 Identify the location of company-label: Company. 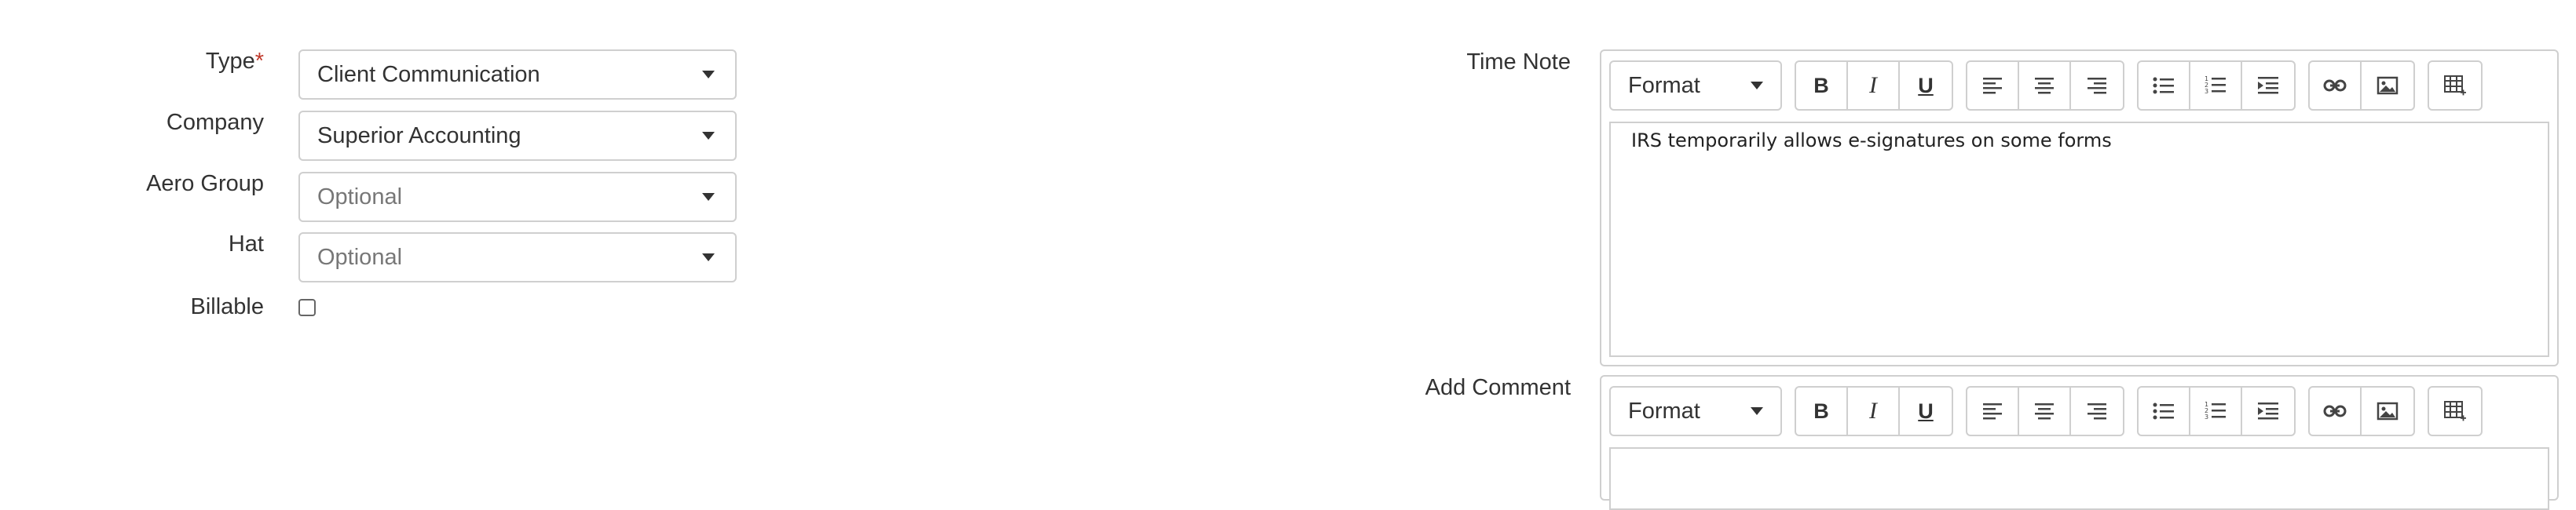
(215, 122).